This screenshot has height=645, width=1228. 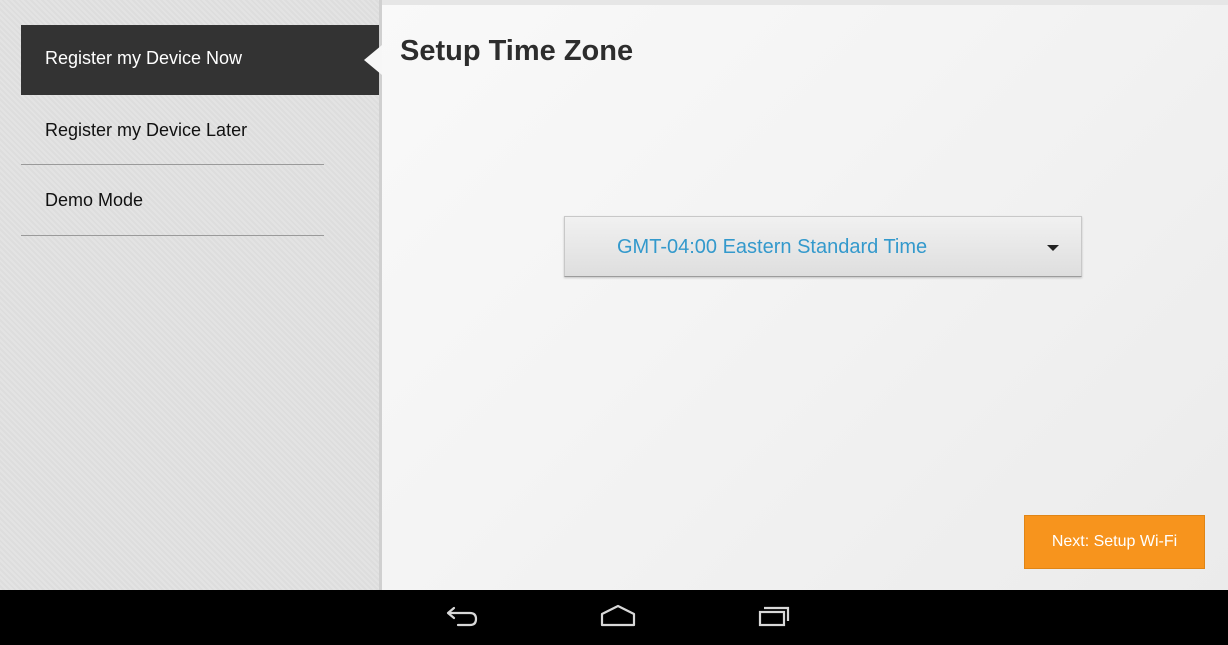 What do you see at coordinates (373, 60) in the screenshot?
I see `selection-notch` at bounding box center [373, 60].